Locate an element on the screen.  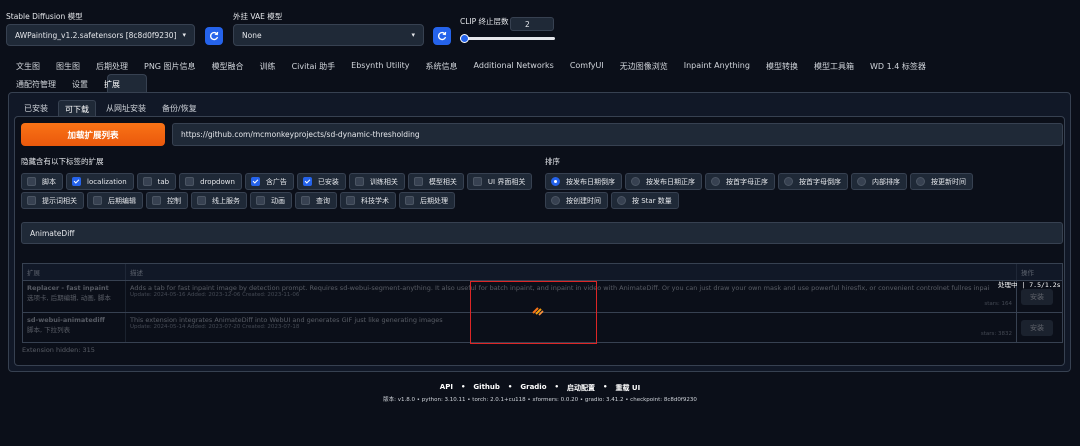
extension-tags: 选项卡, 后期编辑, 动画, 脚本 is located at coordinates (69, 298).